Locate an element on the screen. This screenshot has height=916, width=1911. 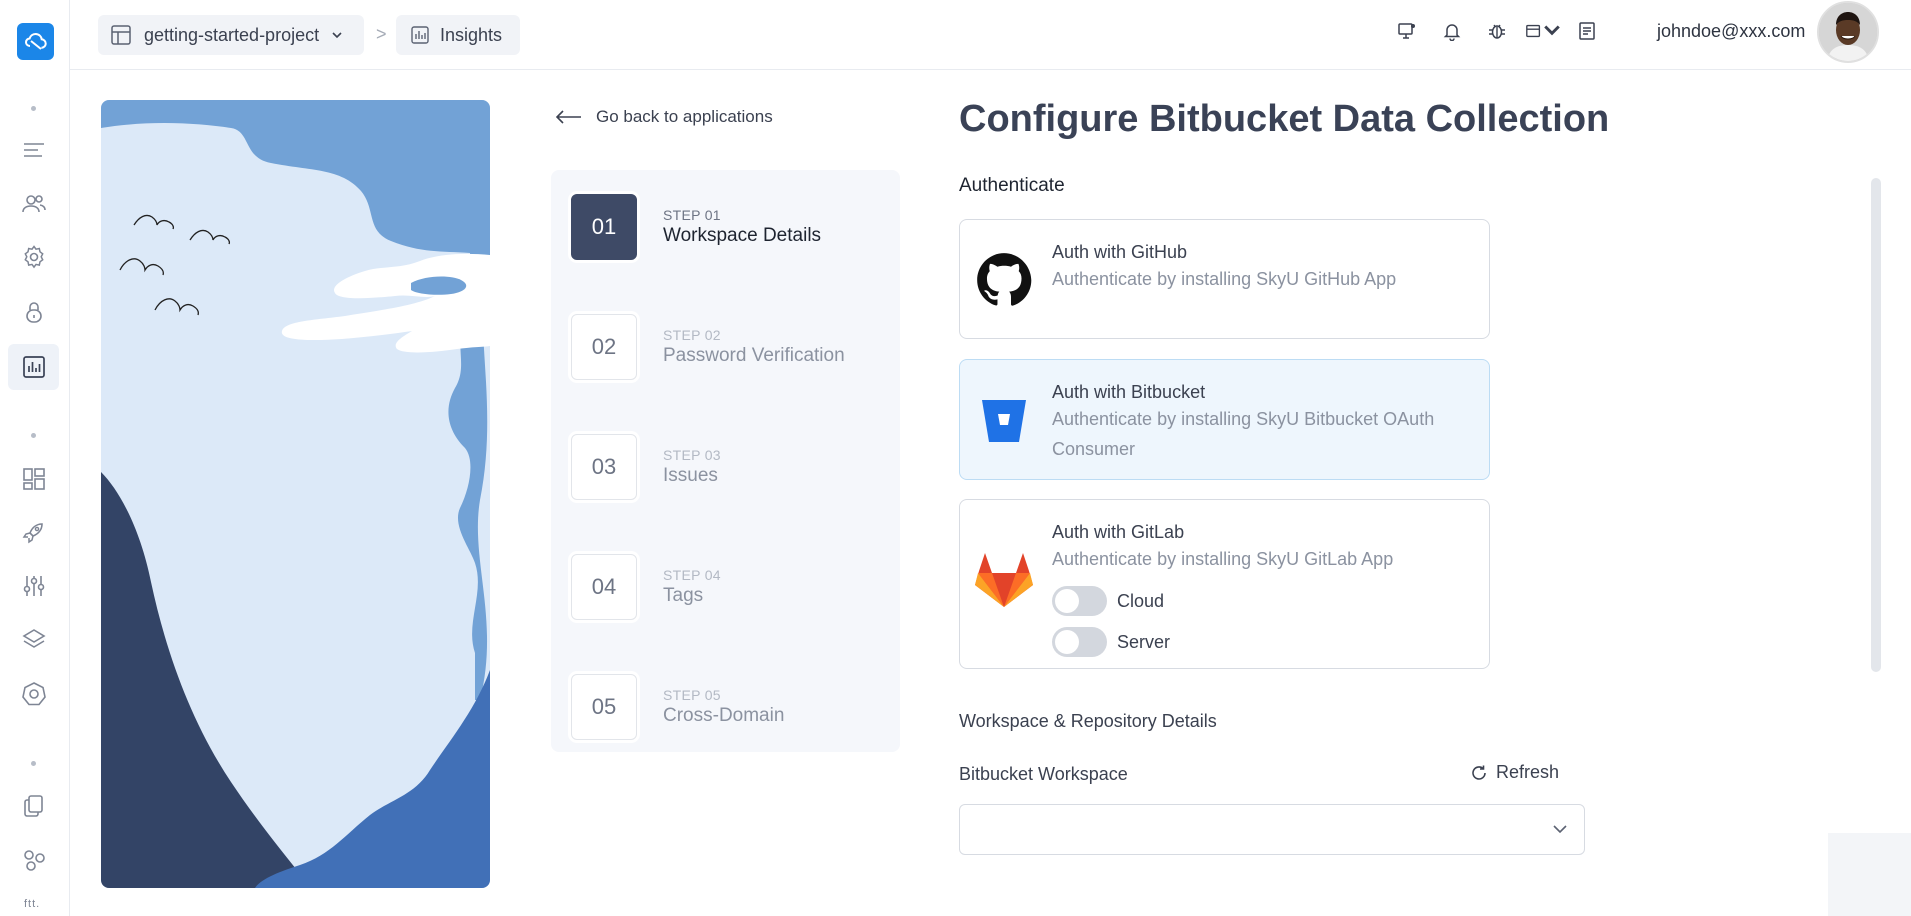
sidebar-item-layers is located at coordinates (33, 640).